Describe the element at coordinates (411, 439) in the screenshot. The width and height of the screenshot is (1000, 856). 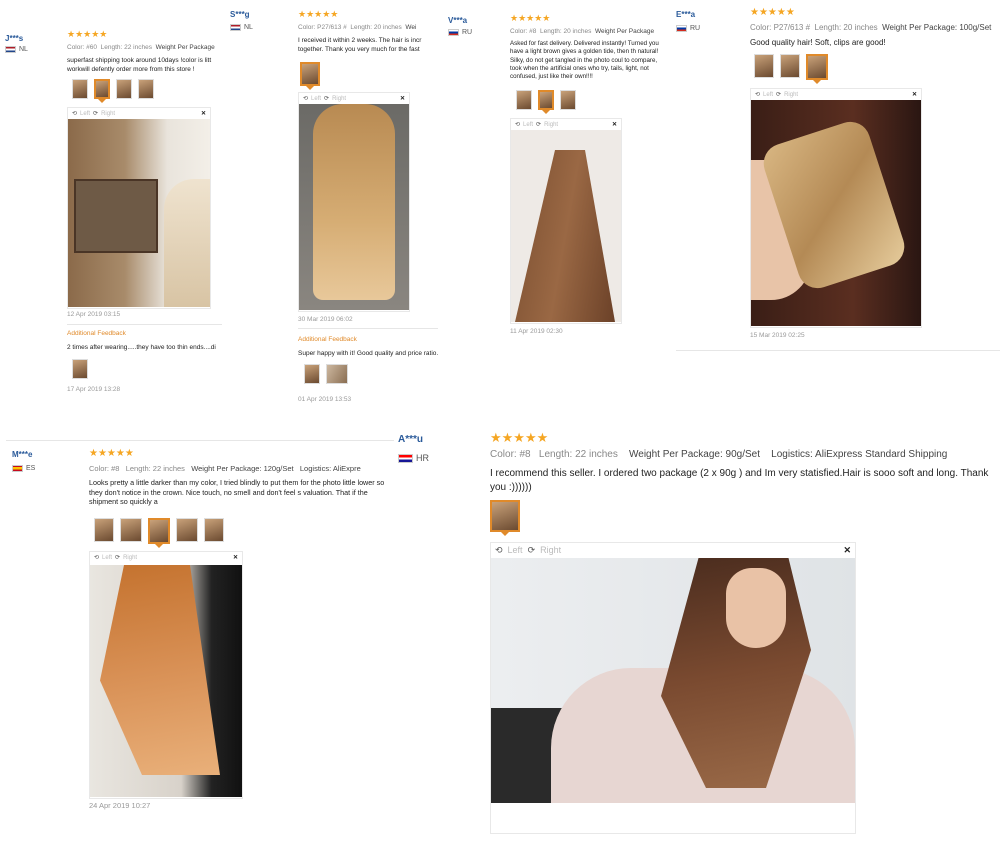
I see `reviewer-name: A***u` at that location.